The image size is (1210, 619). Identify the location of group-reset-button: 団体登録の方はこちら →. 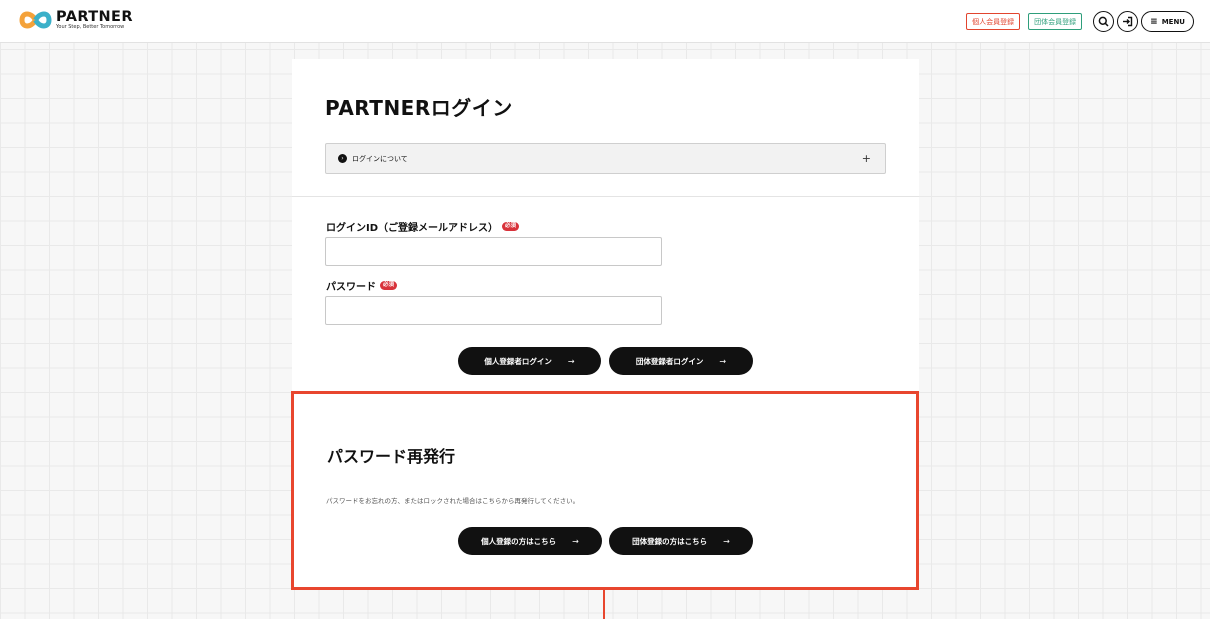
(681, 541).